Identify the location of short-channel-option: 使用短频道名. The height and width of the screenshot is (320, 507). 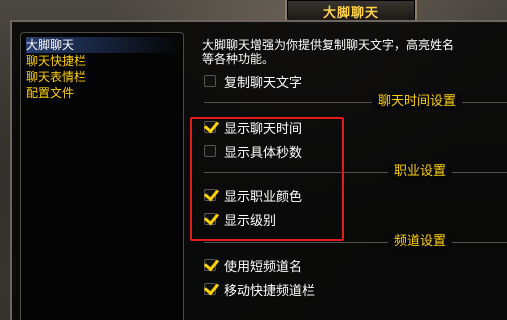
(253, 265).